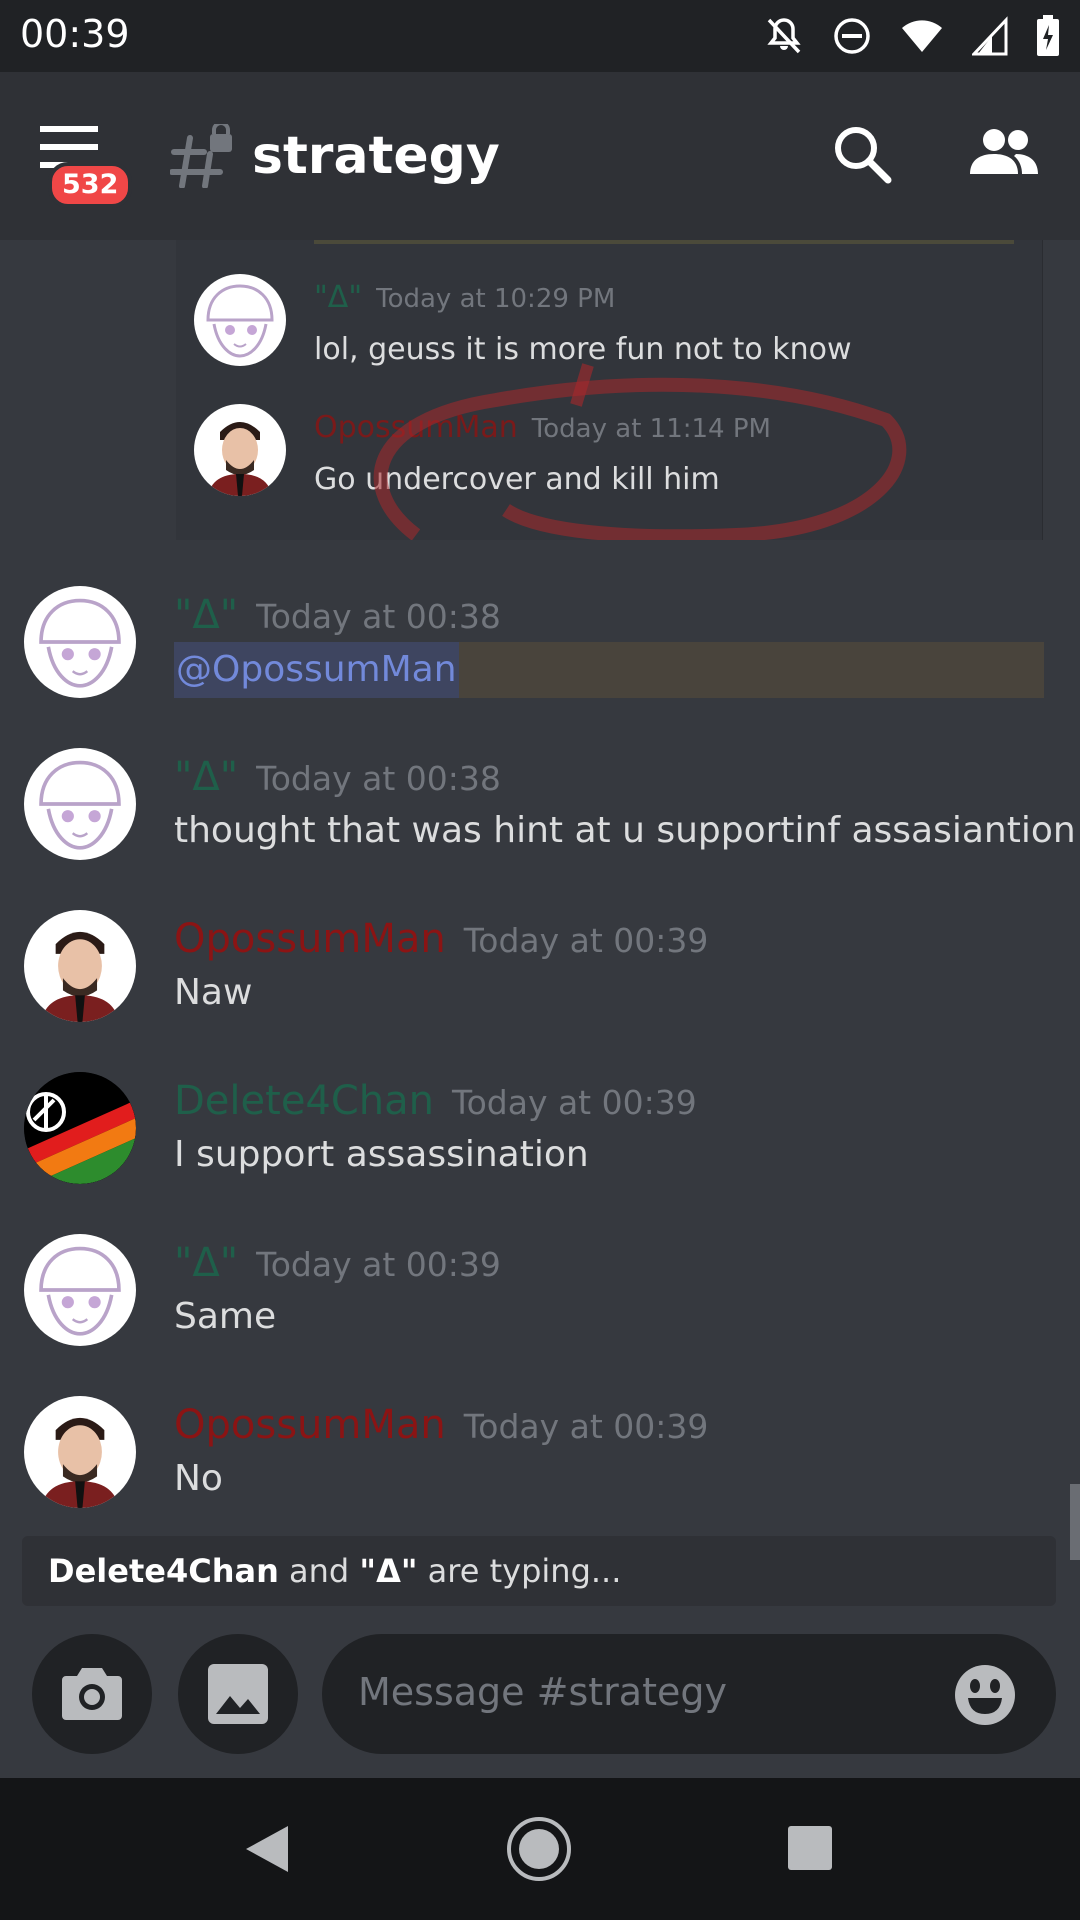  Describe the element at coordinates (496, 299) in the screenshot. I see `timestamp: Today at 10:29 PM` at that location.